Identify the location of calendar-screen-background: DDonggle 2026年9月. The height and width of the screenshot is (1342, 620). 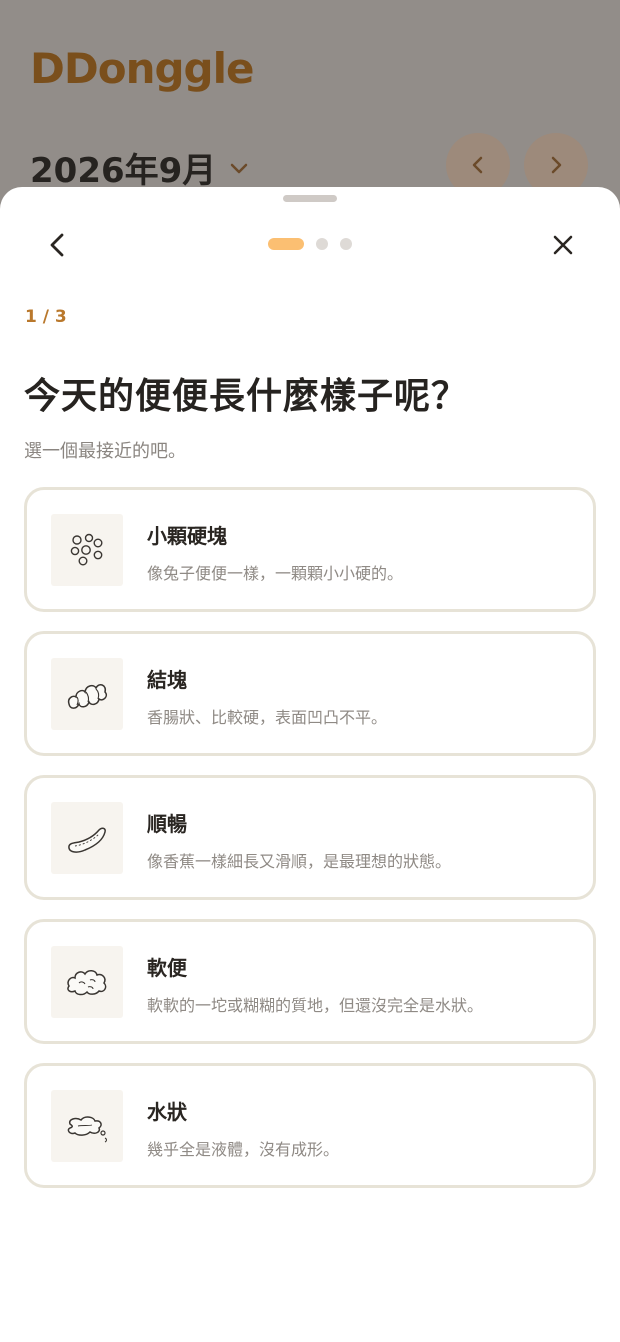
(310, 100).